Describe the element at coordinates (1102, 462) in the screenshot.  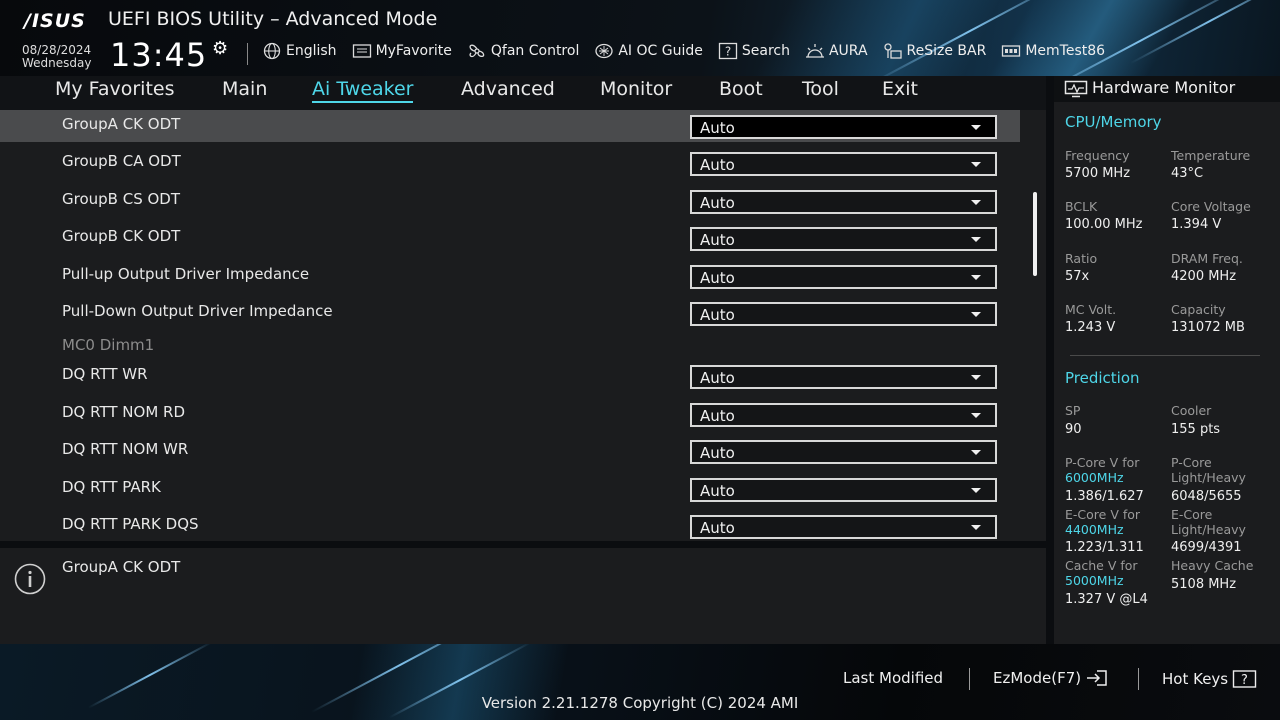
I see `pcore-v-label: P-Core V for` at that location.